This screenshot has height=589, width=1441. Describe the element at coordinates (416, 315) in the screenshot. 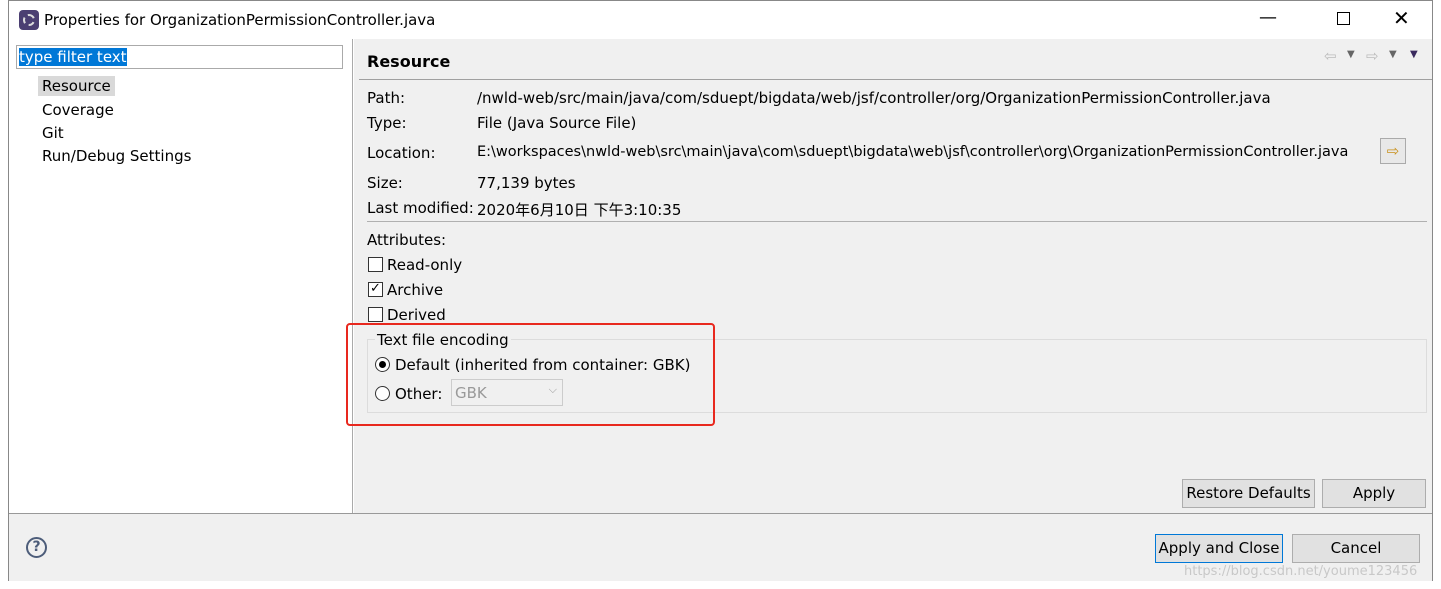

I see `derived-label: Derived` at that location.